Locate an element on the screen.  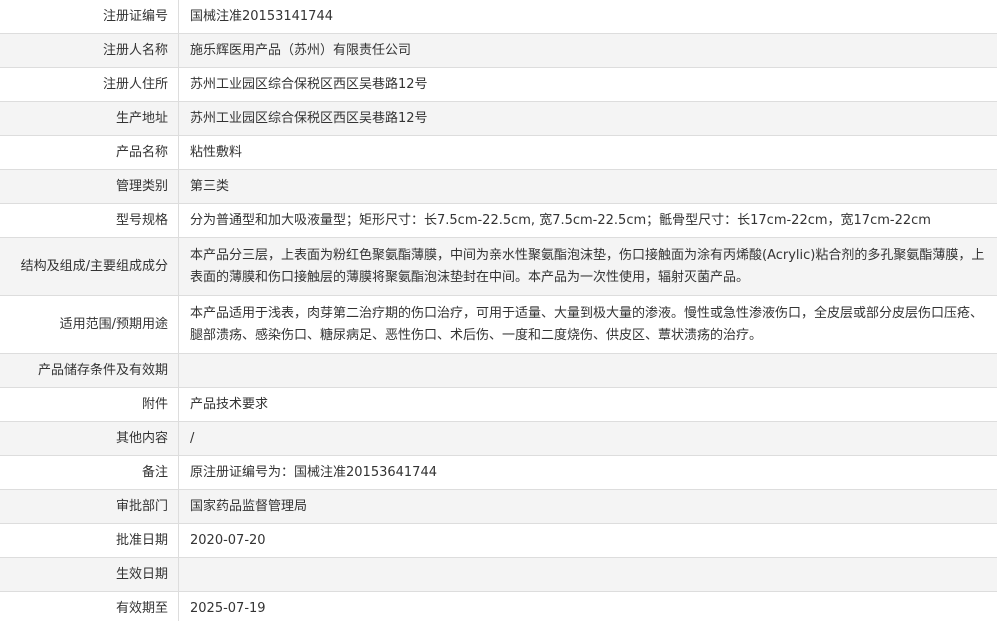
row-label: 生产地址 is located at coordinates (89, 118).